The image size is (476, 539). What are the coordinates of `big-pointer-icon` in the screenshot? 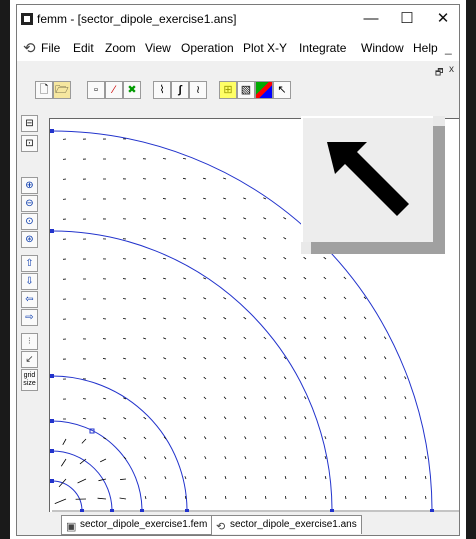 It's located at (368, 179).